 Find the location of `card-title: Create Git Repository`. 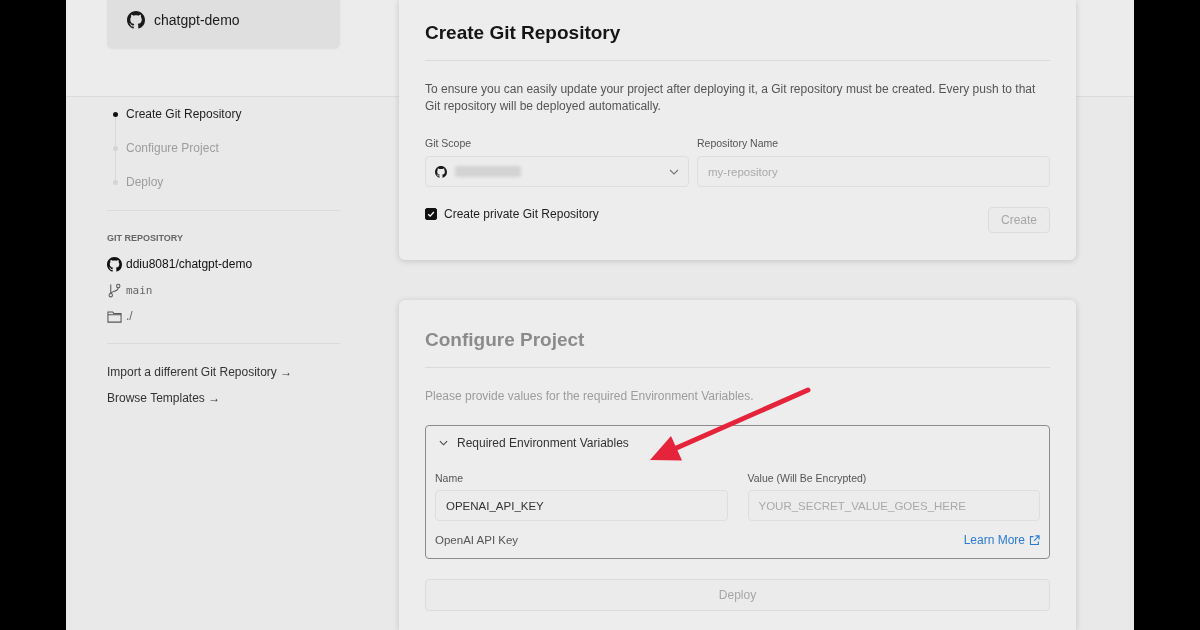

card-title: Create Git Repository is located at coordinates (523, 33).